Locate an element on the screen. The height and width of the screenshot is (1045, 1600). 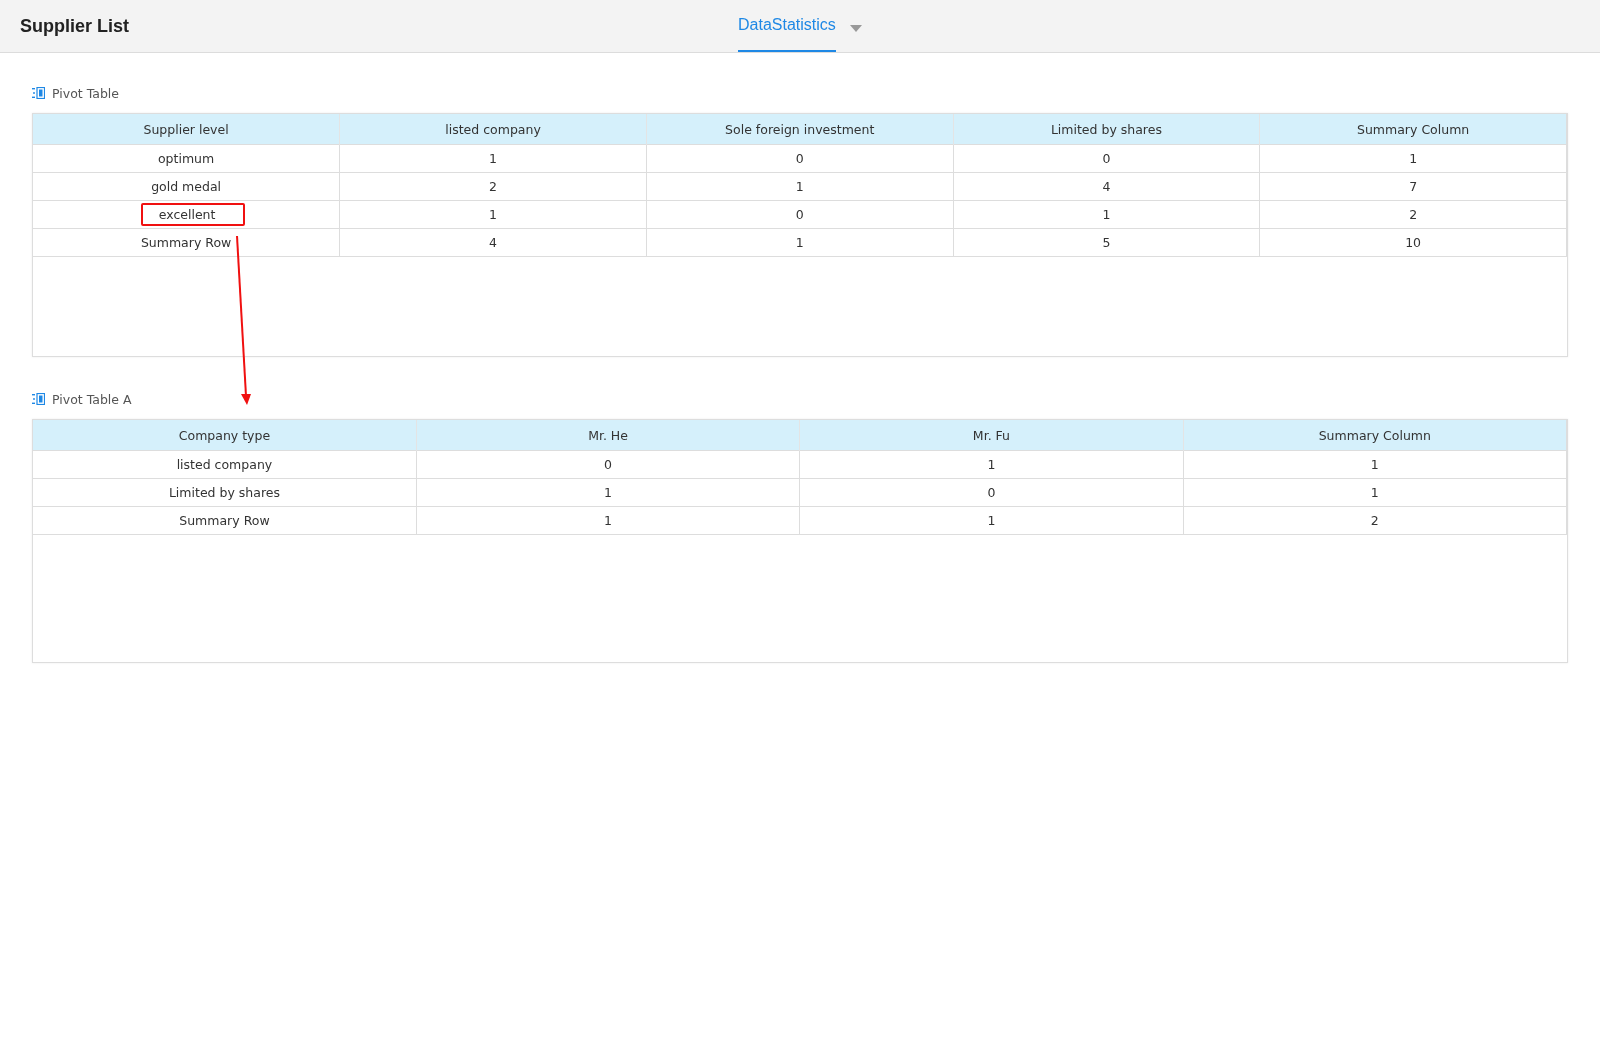
table-cell: listed company is located at coordinates (225, 464).